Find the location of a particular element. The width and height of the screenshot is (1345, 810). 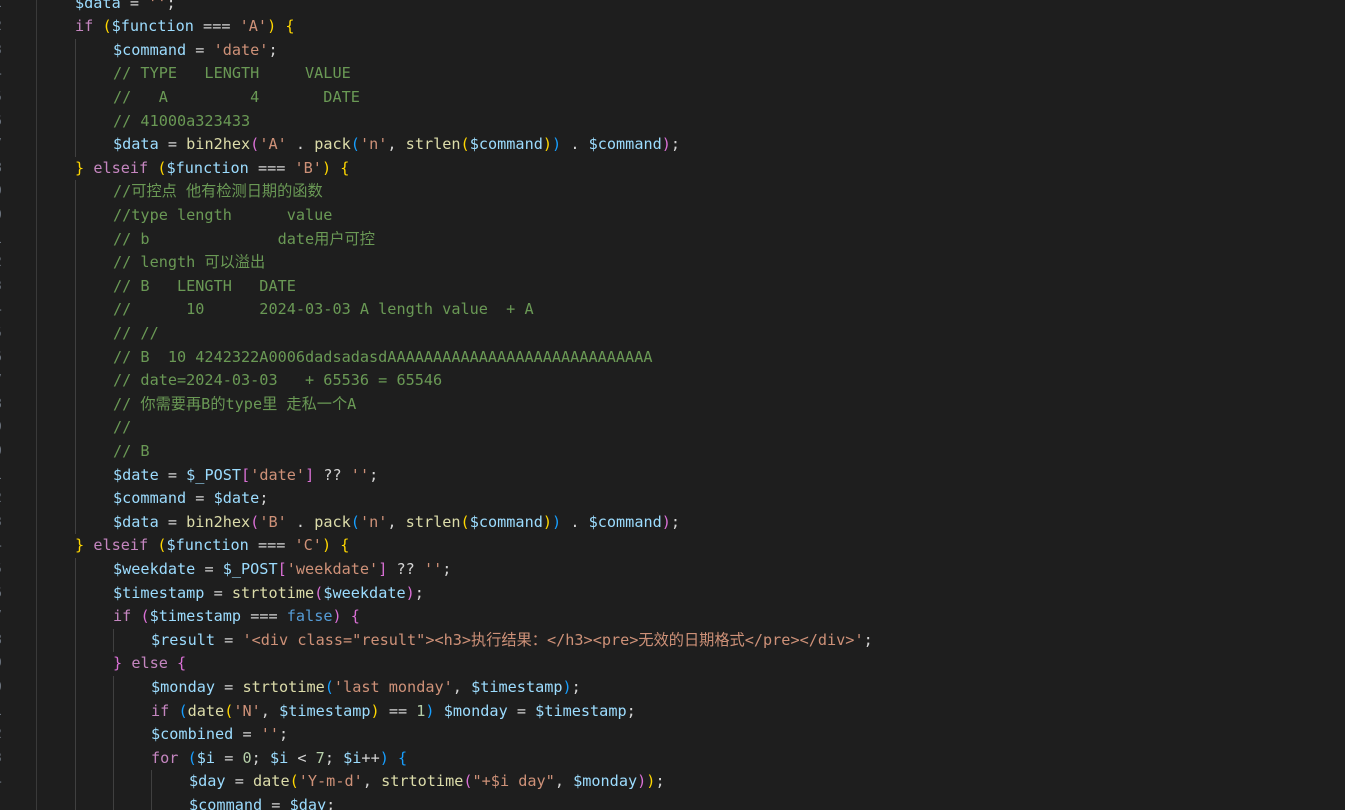

code-token: // date=2024-03-03 + 65536 = 65546 is located at coordinates (278, 380).